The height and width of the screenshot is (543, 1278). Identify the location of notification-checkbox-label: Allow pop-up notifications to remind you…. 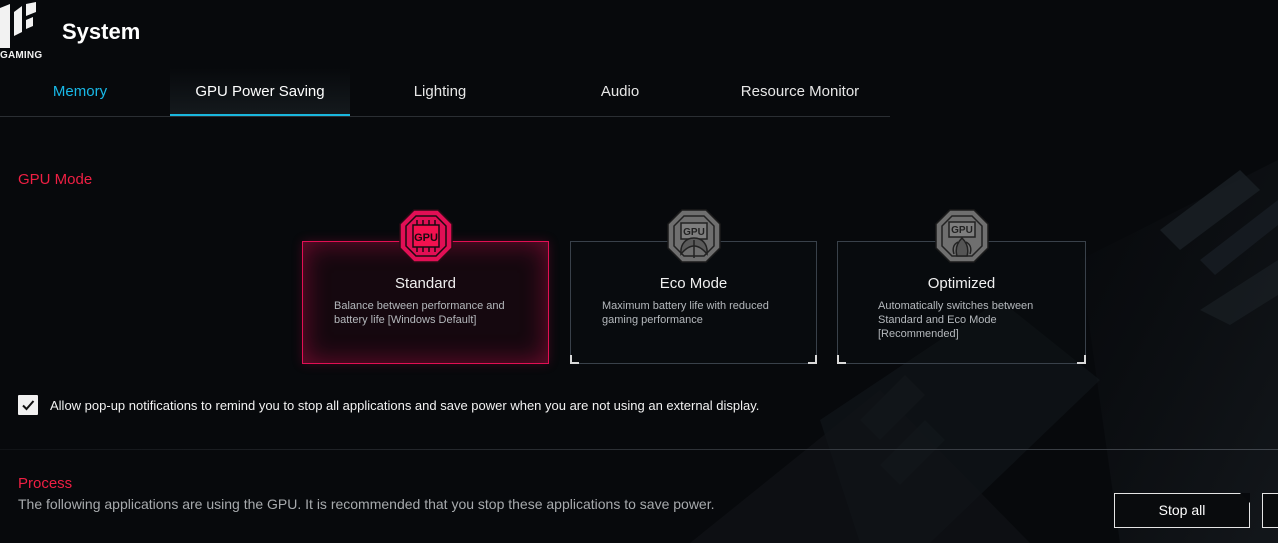
(405, 405).